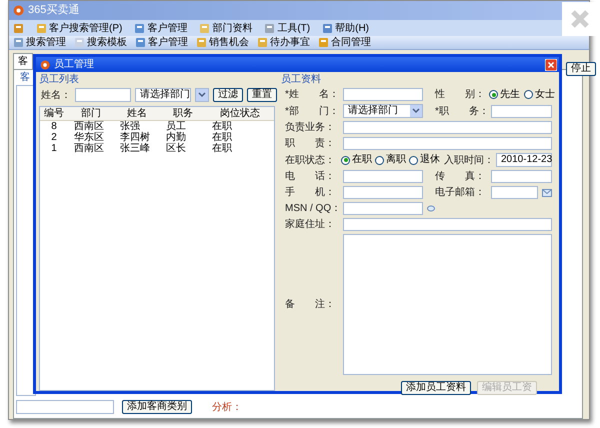  I want to click on table-cell-text: 8, so click(54, 126).